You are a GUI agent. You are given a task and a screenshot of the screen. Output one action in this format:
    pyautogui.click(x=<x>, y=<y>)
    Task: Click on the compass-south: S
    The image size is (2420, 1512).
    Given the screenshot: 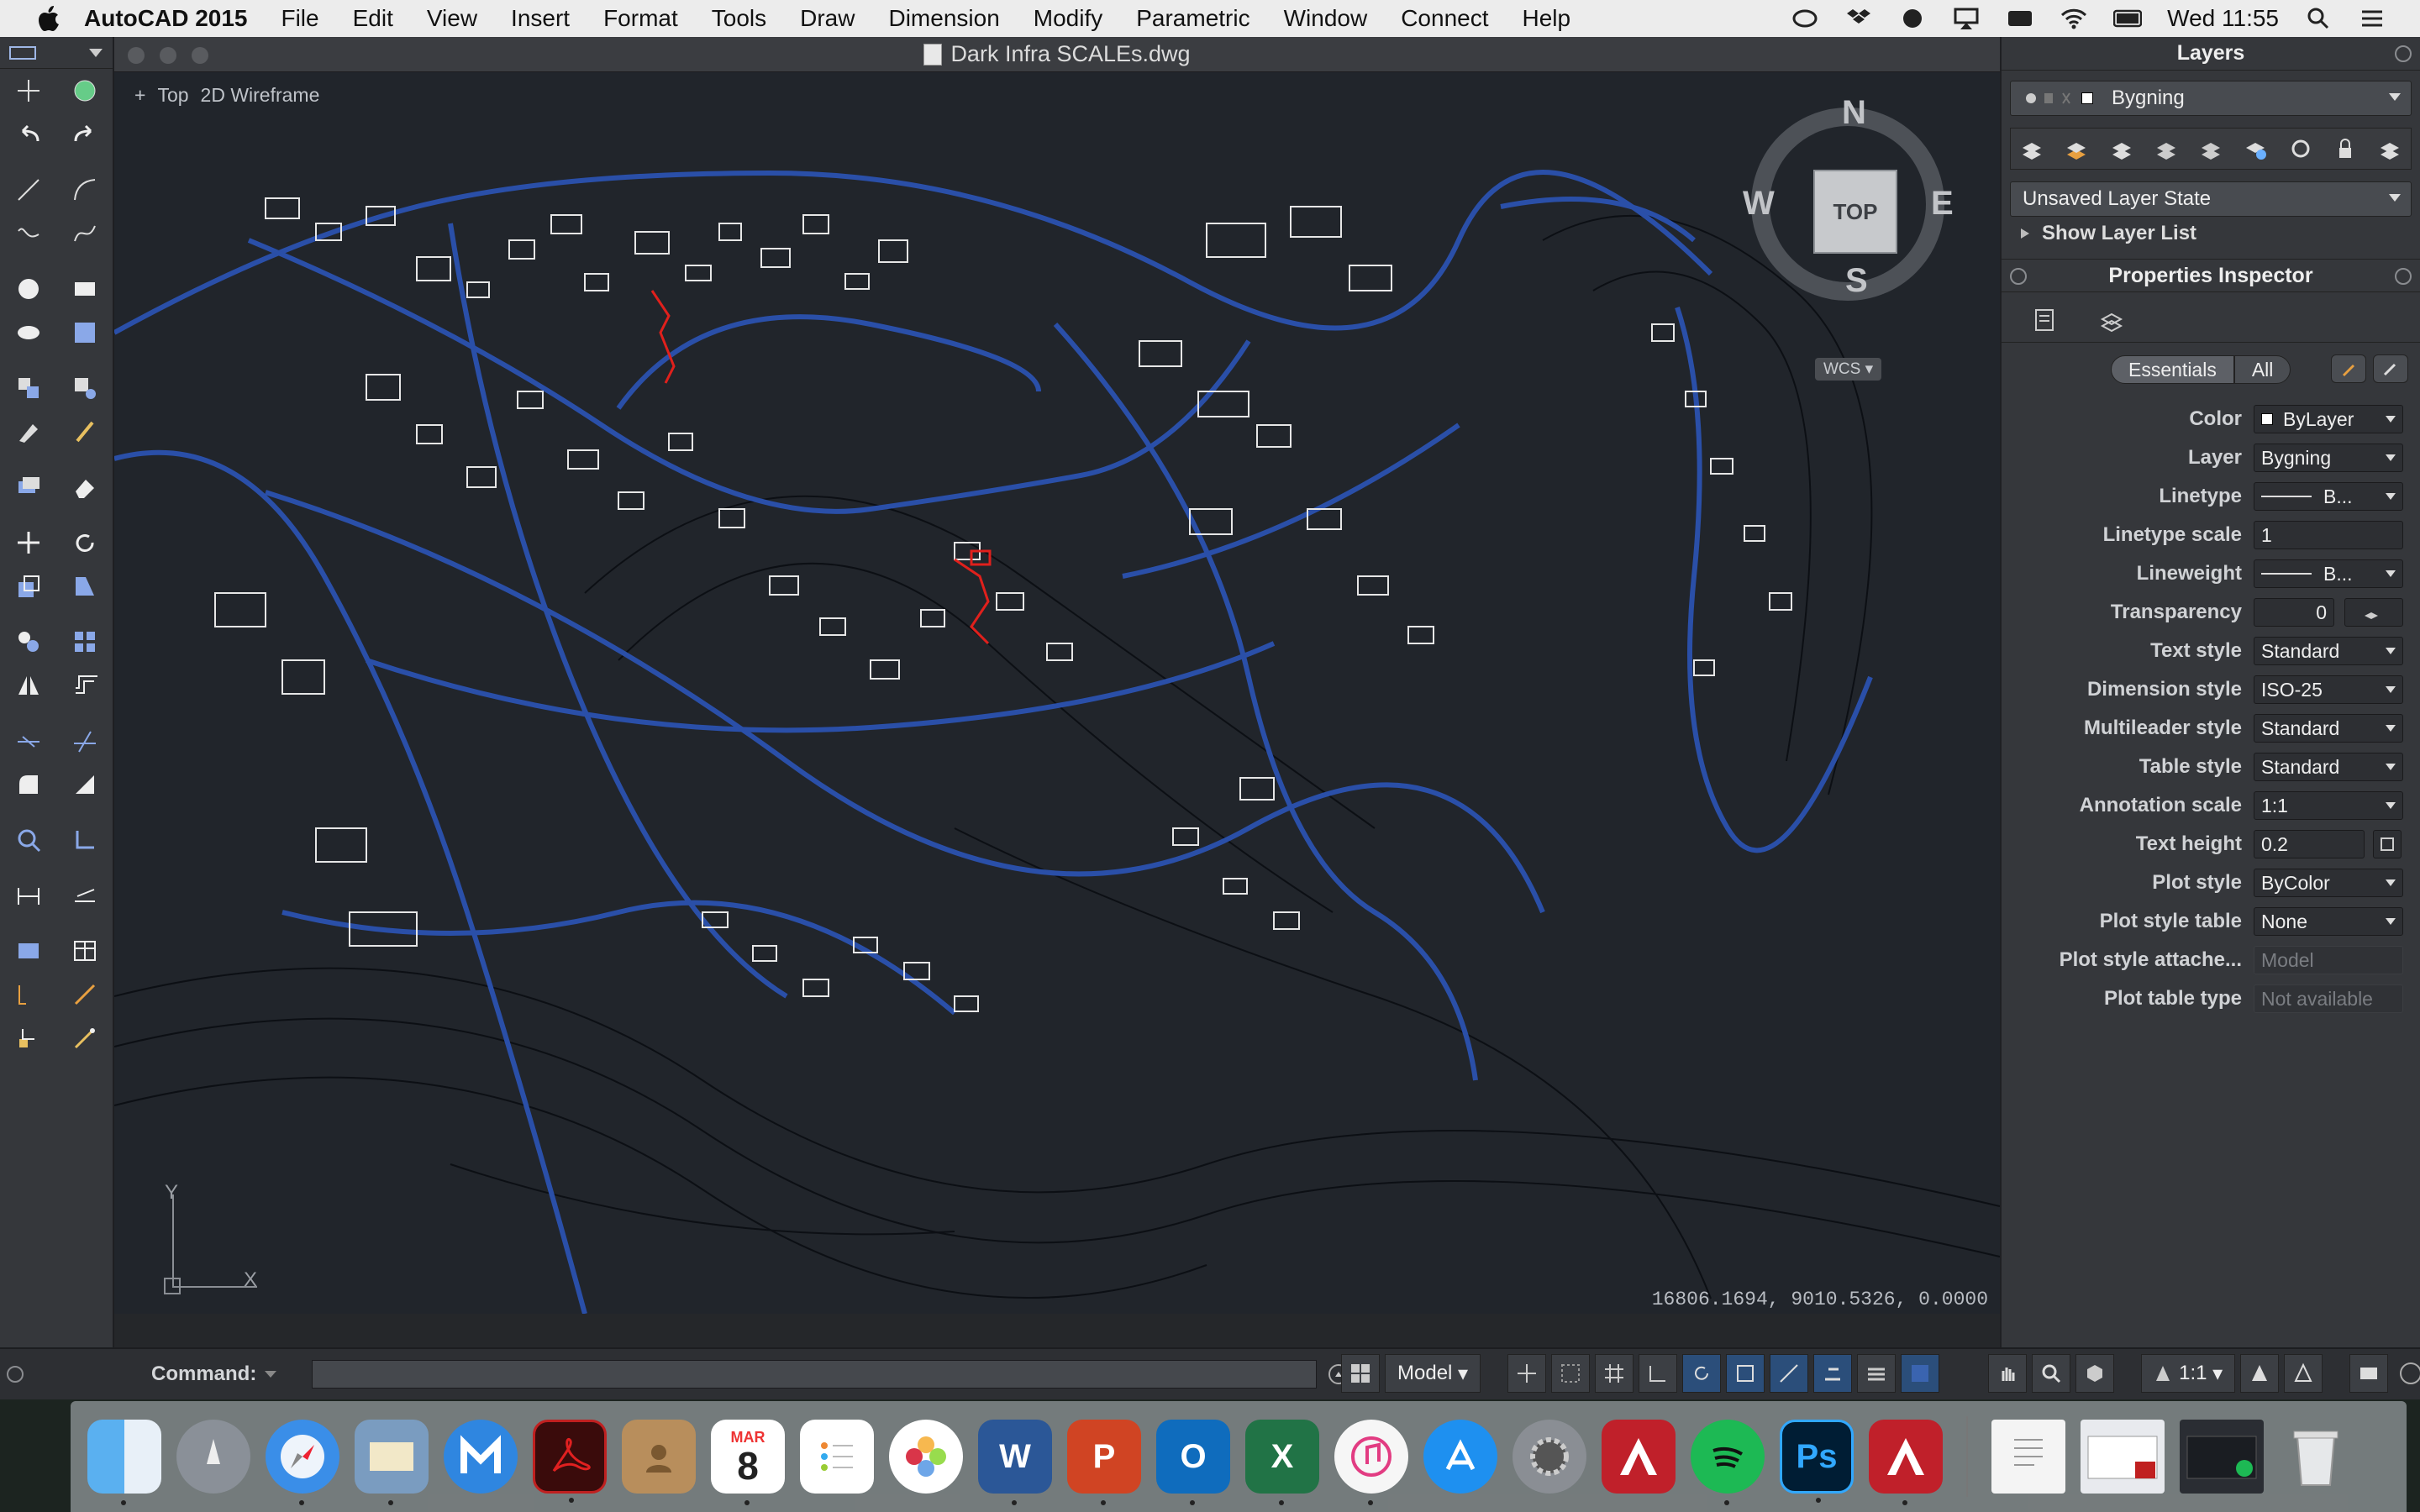 What is the action you would take?
    pyautogui.click(x=1857, y=281)
    